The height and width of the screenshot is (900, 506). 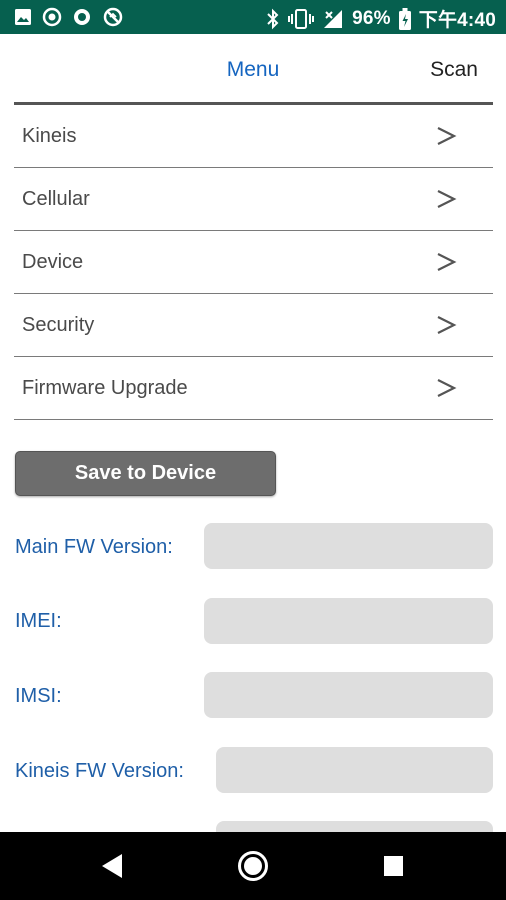 What do you see at coordinates (53, 262) in the screenshot?
I see `menu-item-label: Device` at bounding box center [53, 262].